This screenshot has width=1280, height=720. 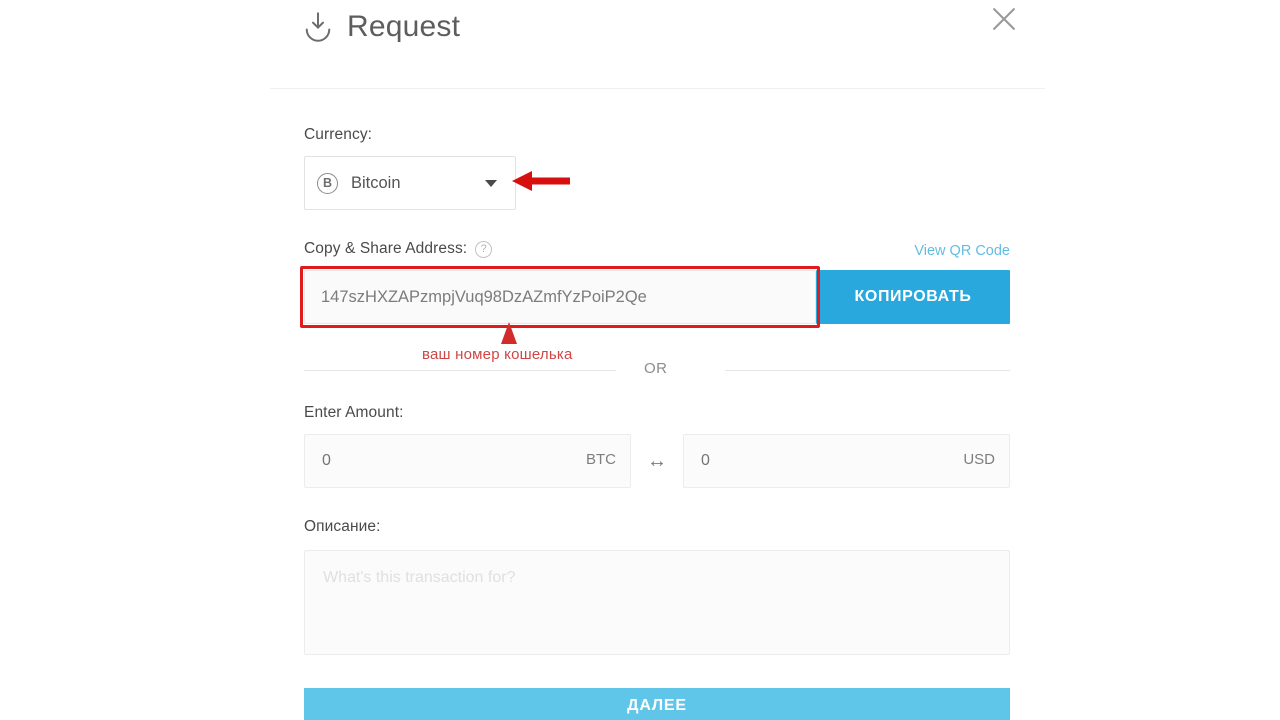 I want to click on divider-line-left, so click(x=460, y=370).